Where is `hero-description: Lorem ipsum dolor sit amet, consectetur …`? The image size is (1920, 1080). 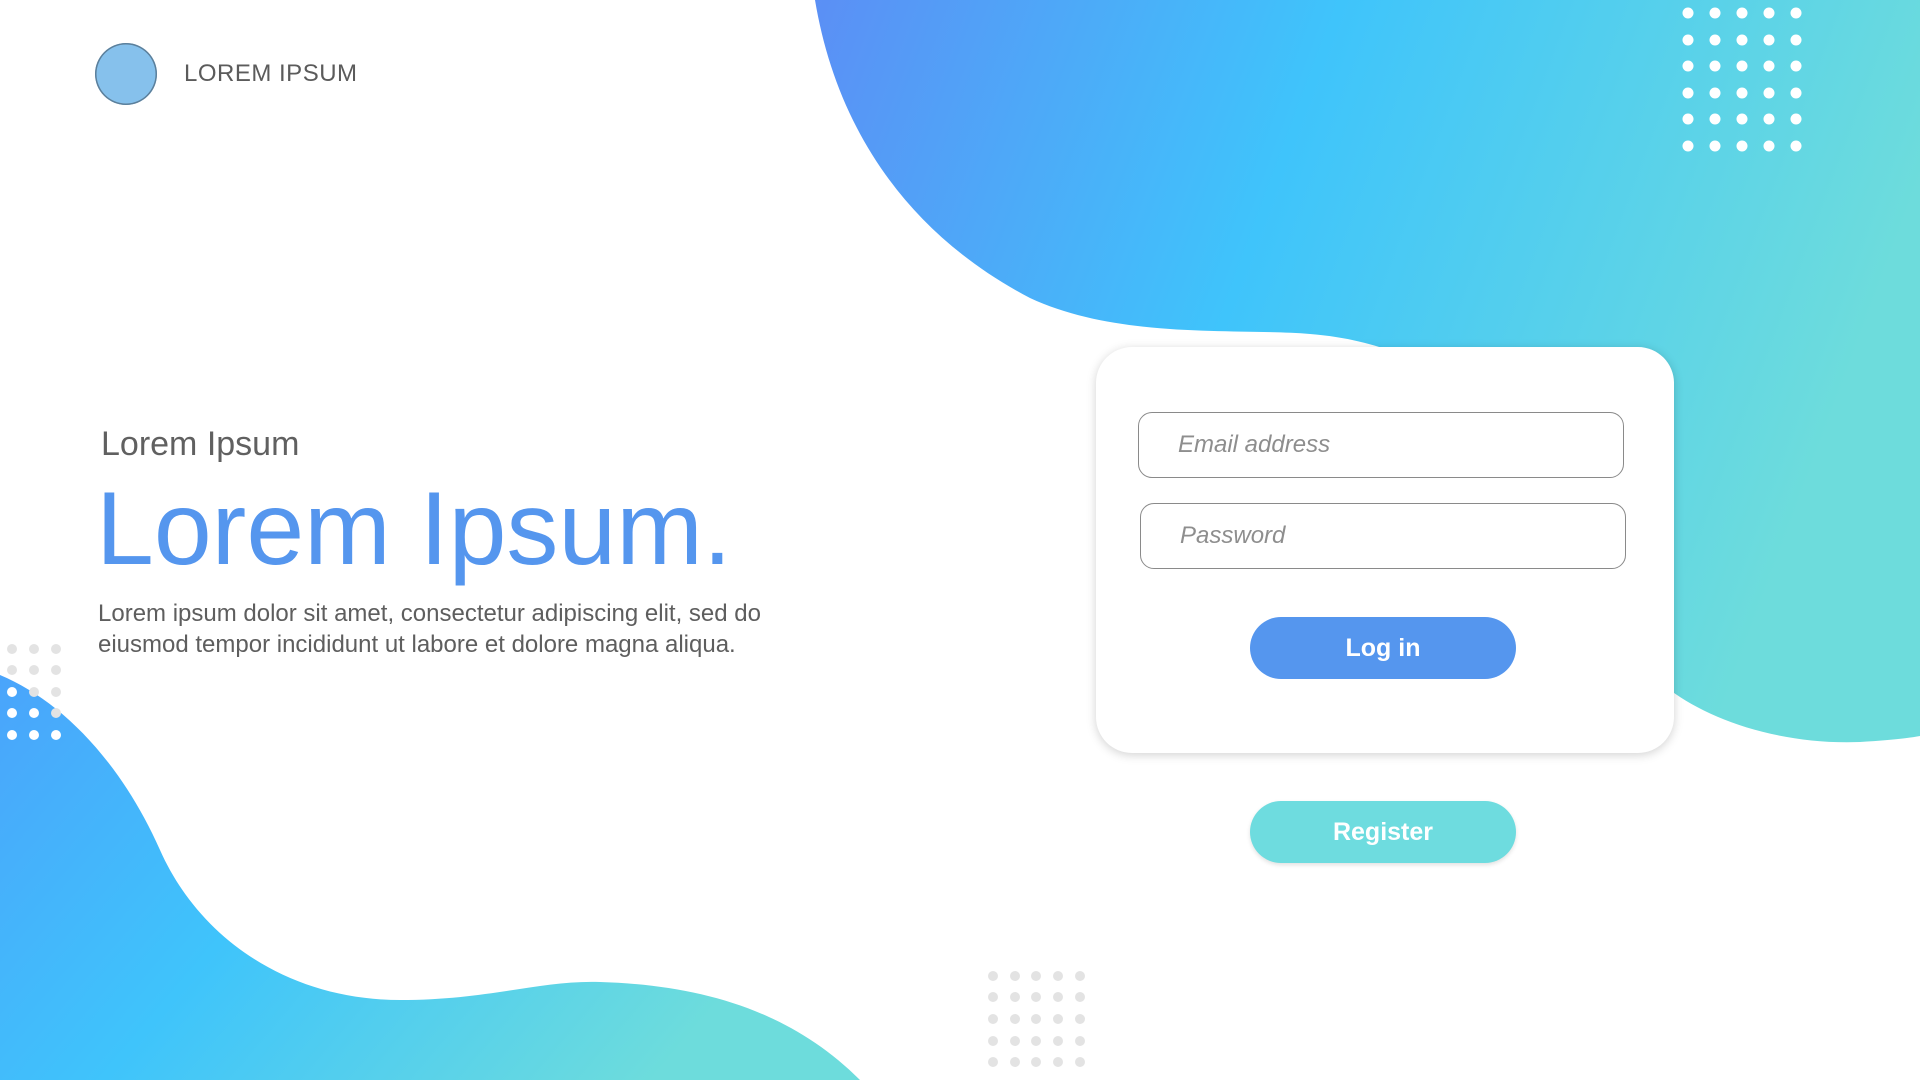
hero-description: Lorem ipsum dolor sit amet, consectetur … is located at coordinates (429, 629).